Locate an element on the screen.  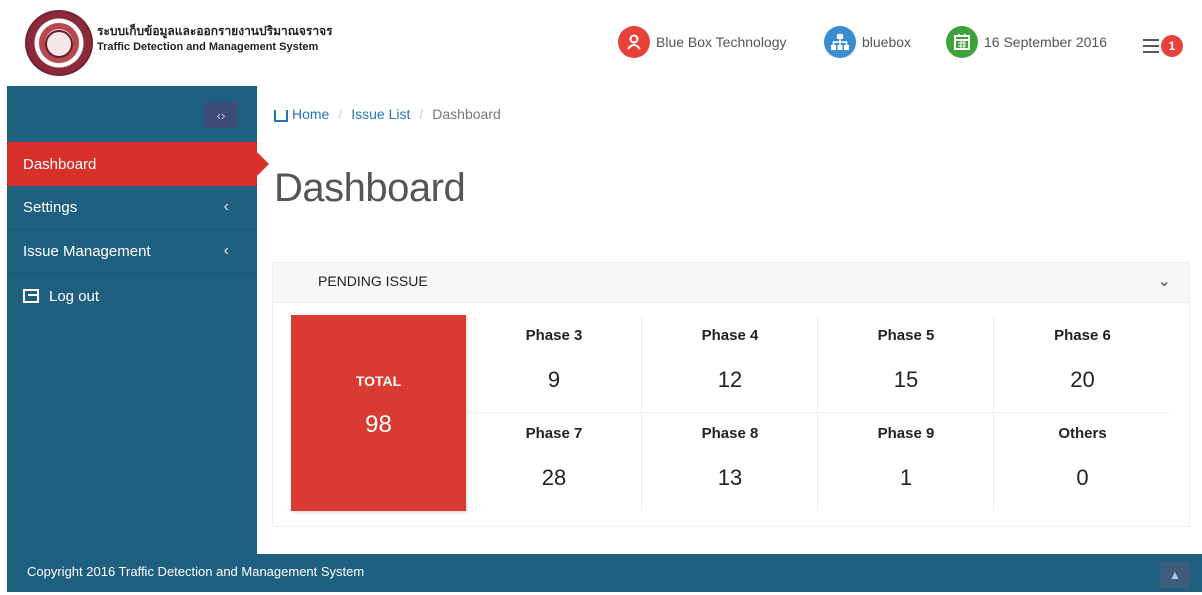
phase-value: 1 is located at coordinates (906, 477).